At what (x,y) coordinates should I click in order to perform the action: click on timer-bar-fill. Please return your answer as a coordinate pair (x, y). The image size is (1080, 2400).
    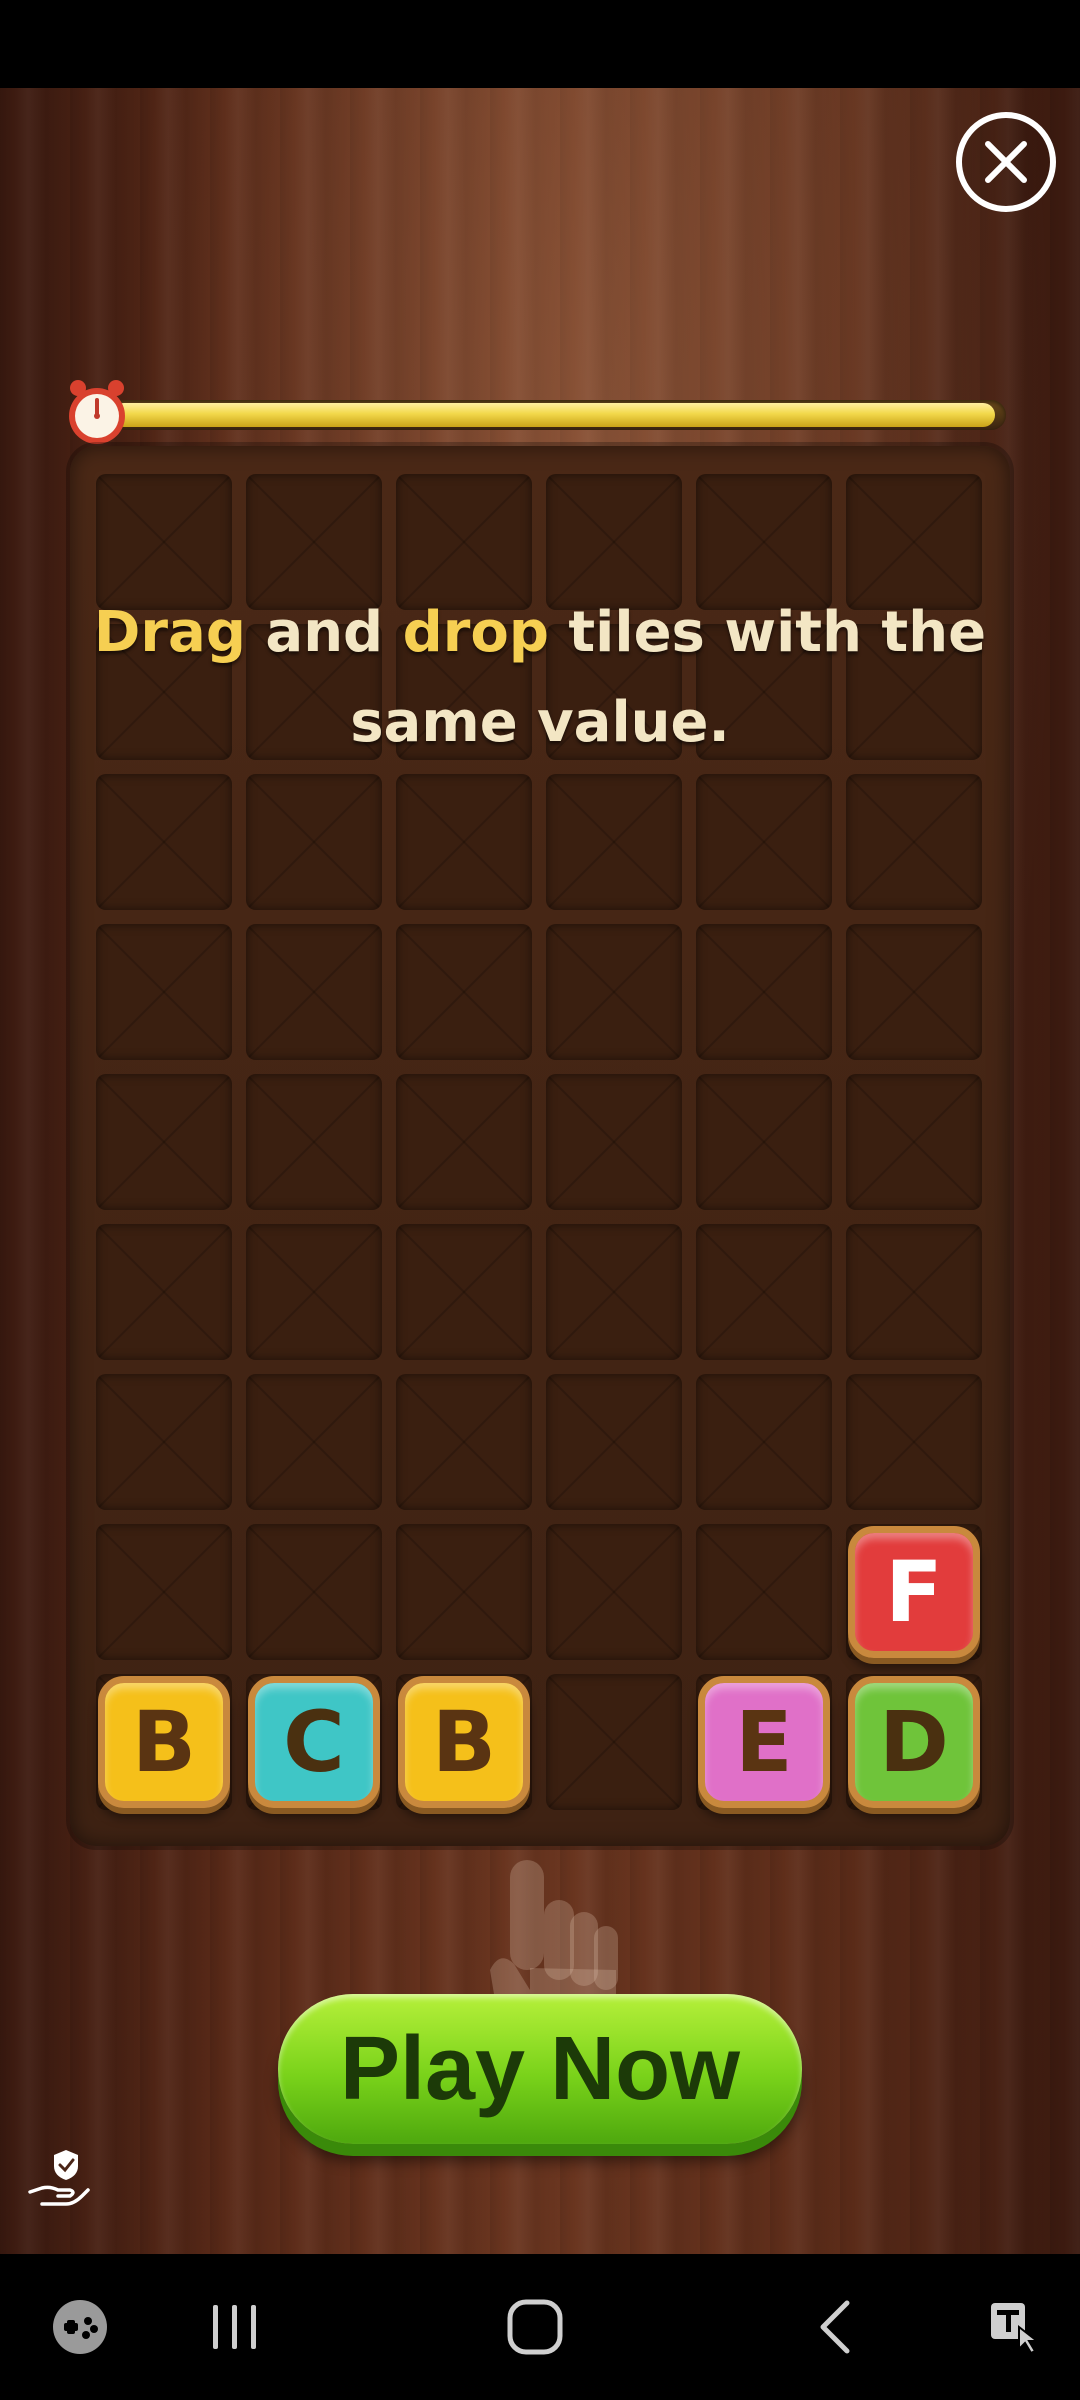
    Looking at the image, I should click on (553, 415).